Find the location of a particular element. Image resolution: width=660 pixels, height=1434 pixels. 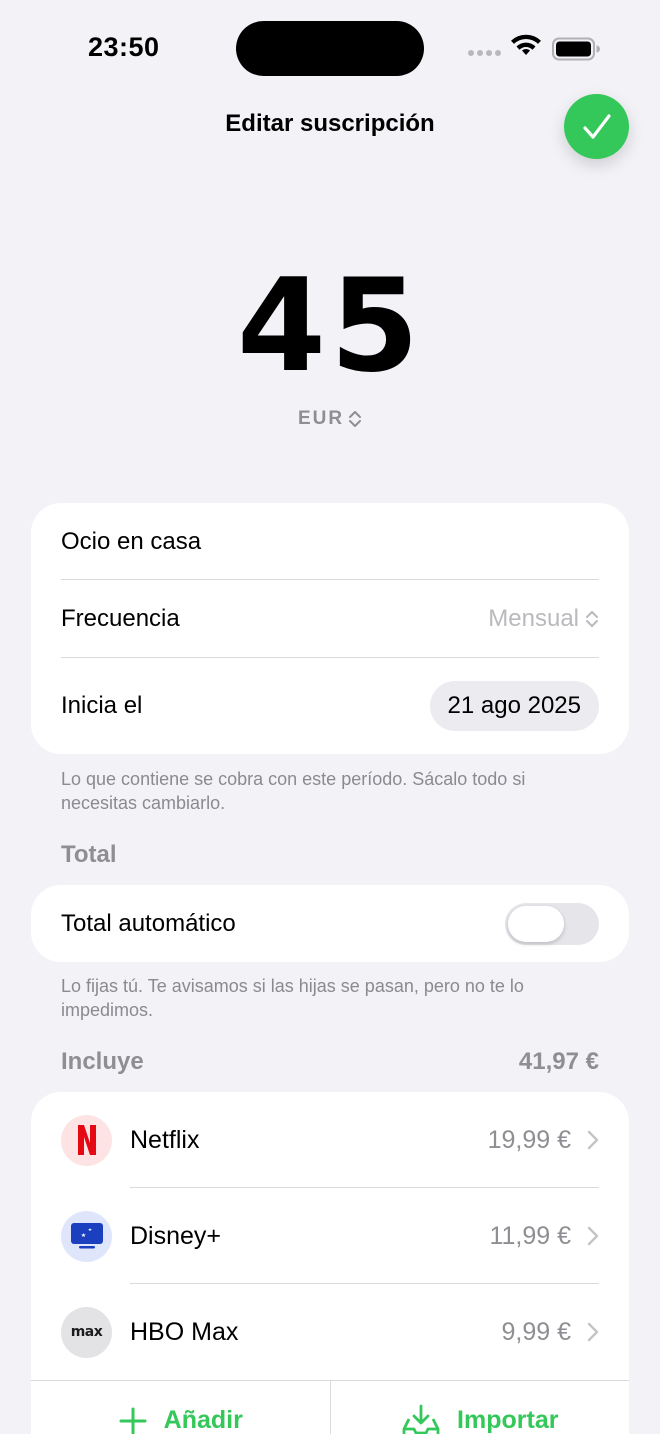

import-button: Importar is located at coordinates (479, 1407).